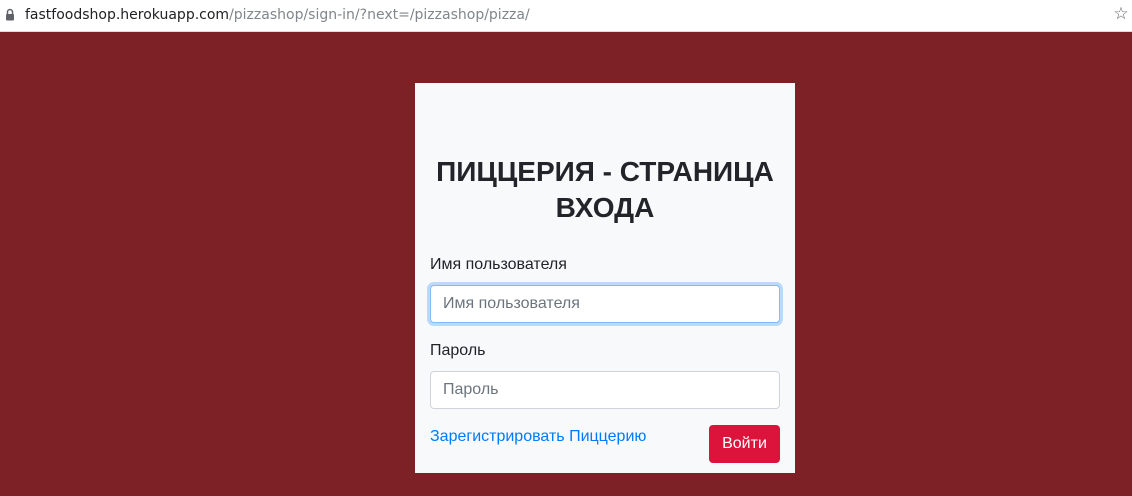 This screenshot has width=1132, height=496. What do you see at coordinates (744, 444) in the screenshot?
I see `login-button: Войти` at bounding box center [744, 444].